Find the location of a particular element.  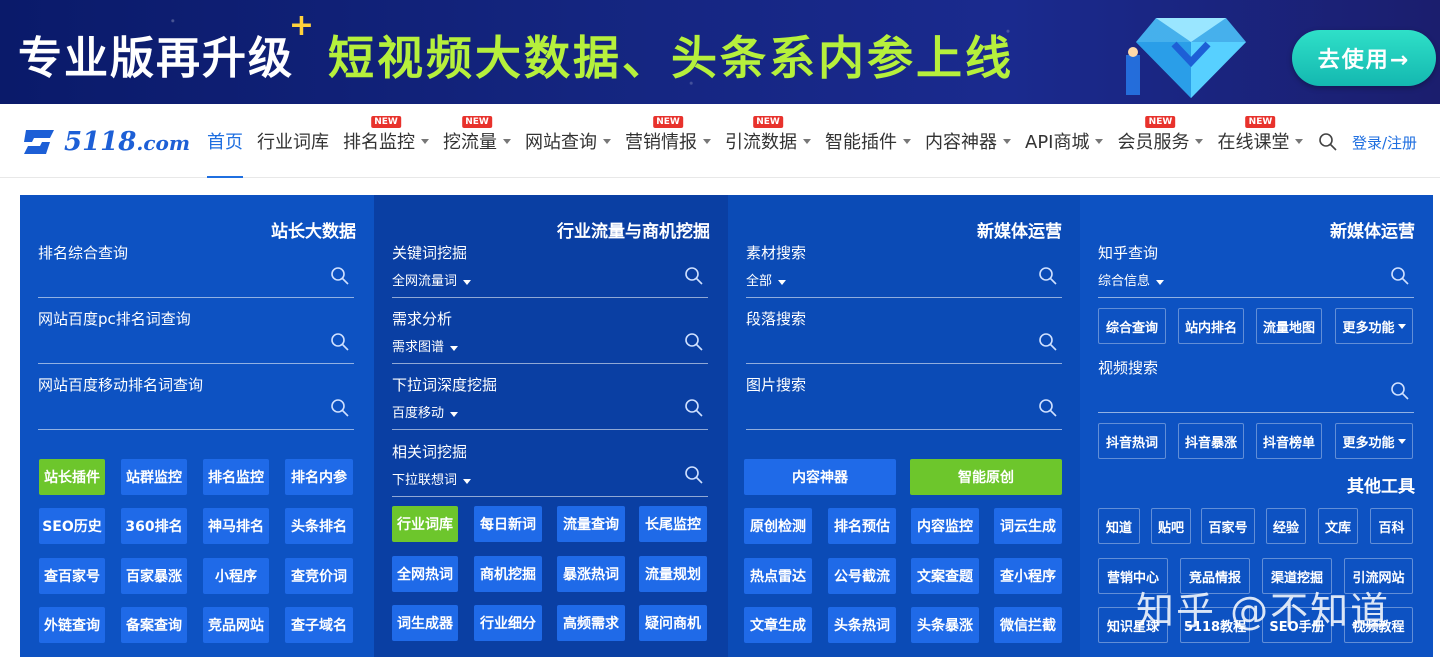

keyword-mining-search-field: 关键词挖掘 全网流量词 is located at coordinates (550, 270).